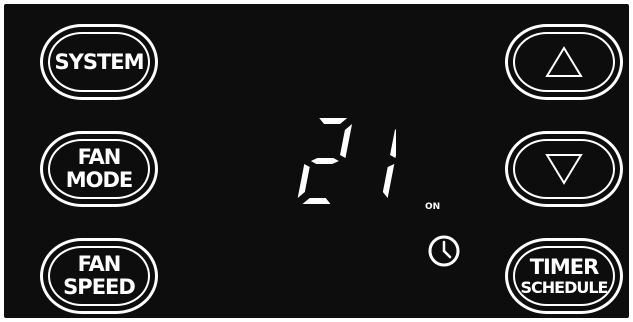 The height and width of the screenshot is (322, 633). I want to click on fan-speed-button-label: FAN SPEED, so click(99, 275).